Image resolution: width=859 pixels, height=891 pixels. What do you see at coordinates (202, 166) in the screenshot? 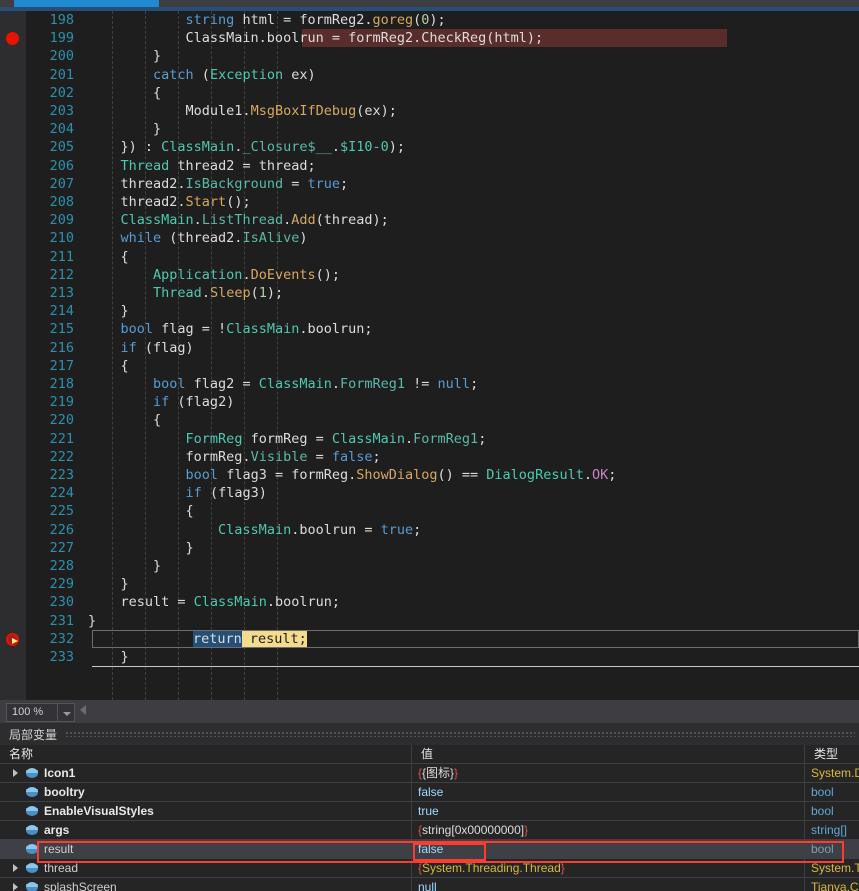
I see `line-text: Thread thread2 = thread;` at bounding box center [202, 166].